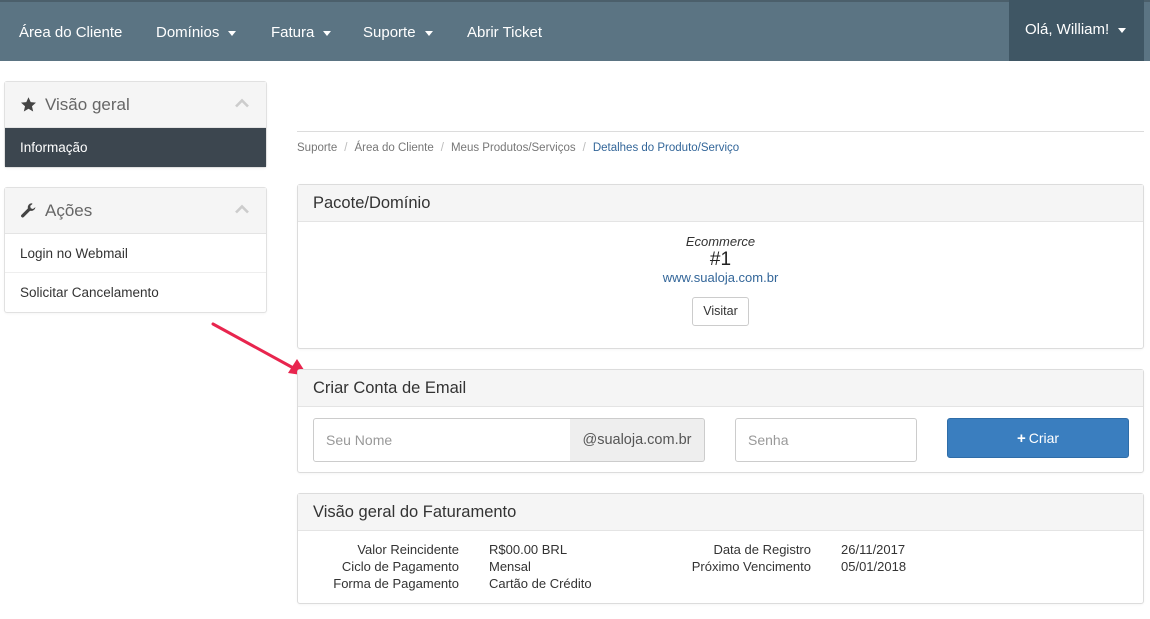  Describe the element at coordinates (751, 566) in the screenshot. I see `billing-label-next-due: Próximo Vencimento` at that location.